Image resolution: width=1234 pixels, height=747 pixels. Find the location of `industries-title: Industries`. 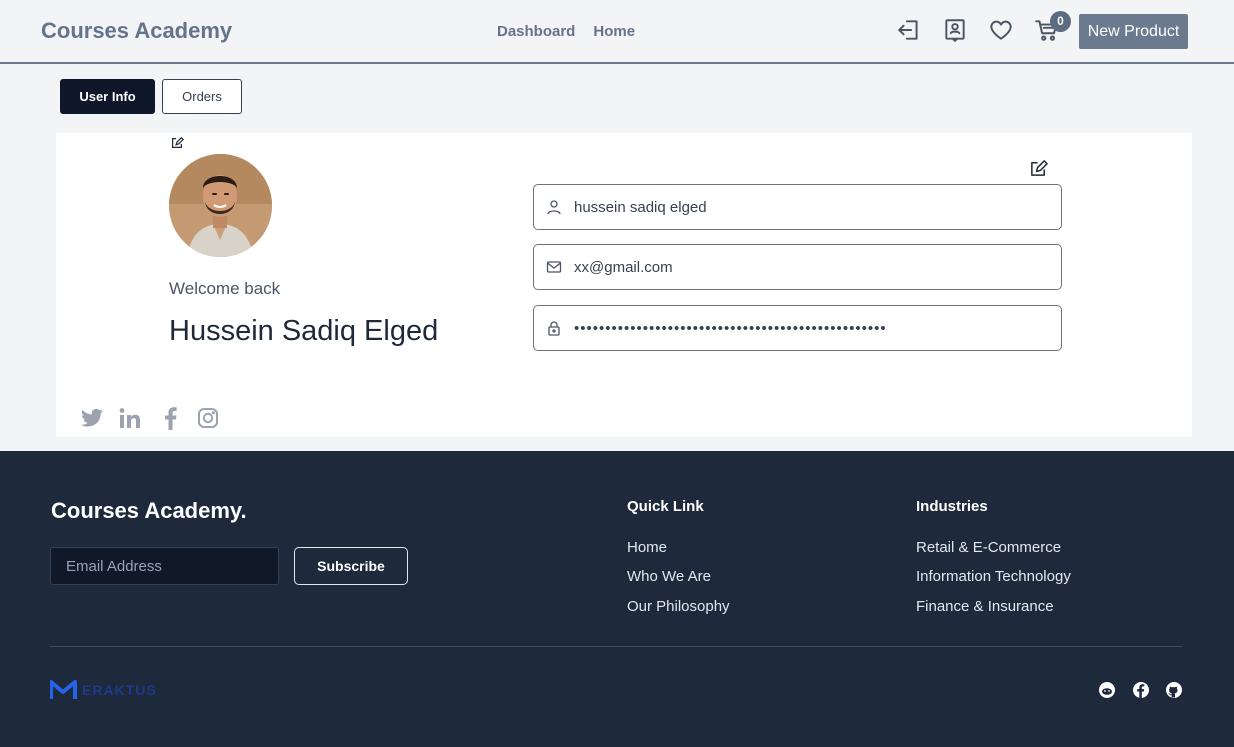

industries-title: Industries is located at coordinates (952, 506).